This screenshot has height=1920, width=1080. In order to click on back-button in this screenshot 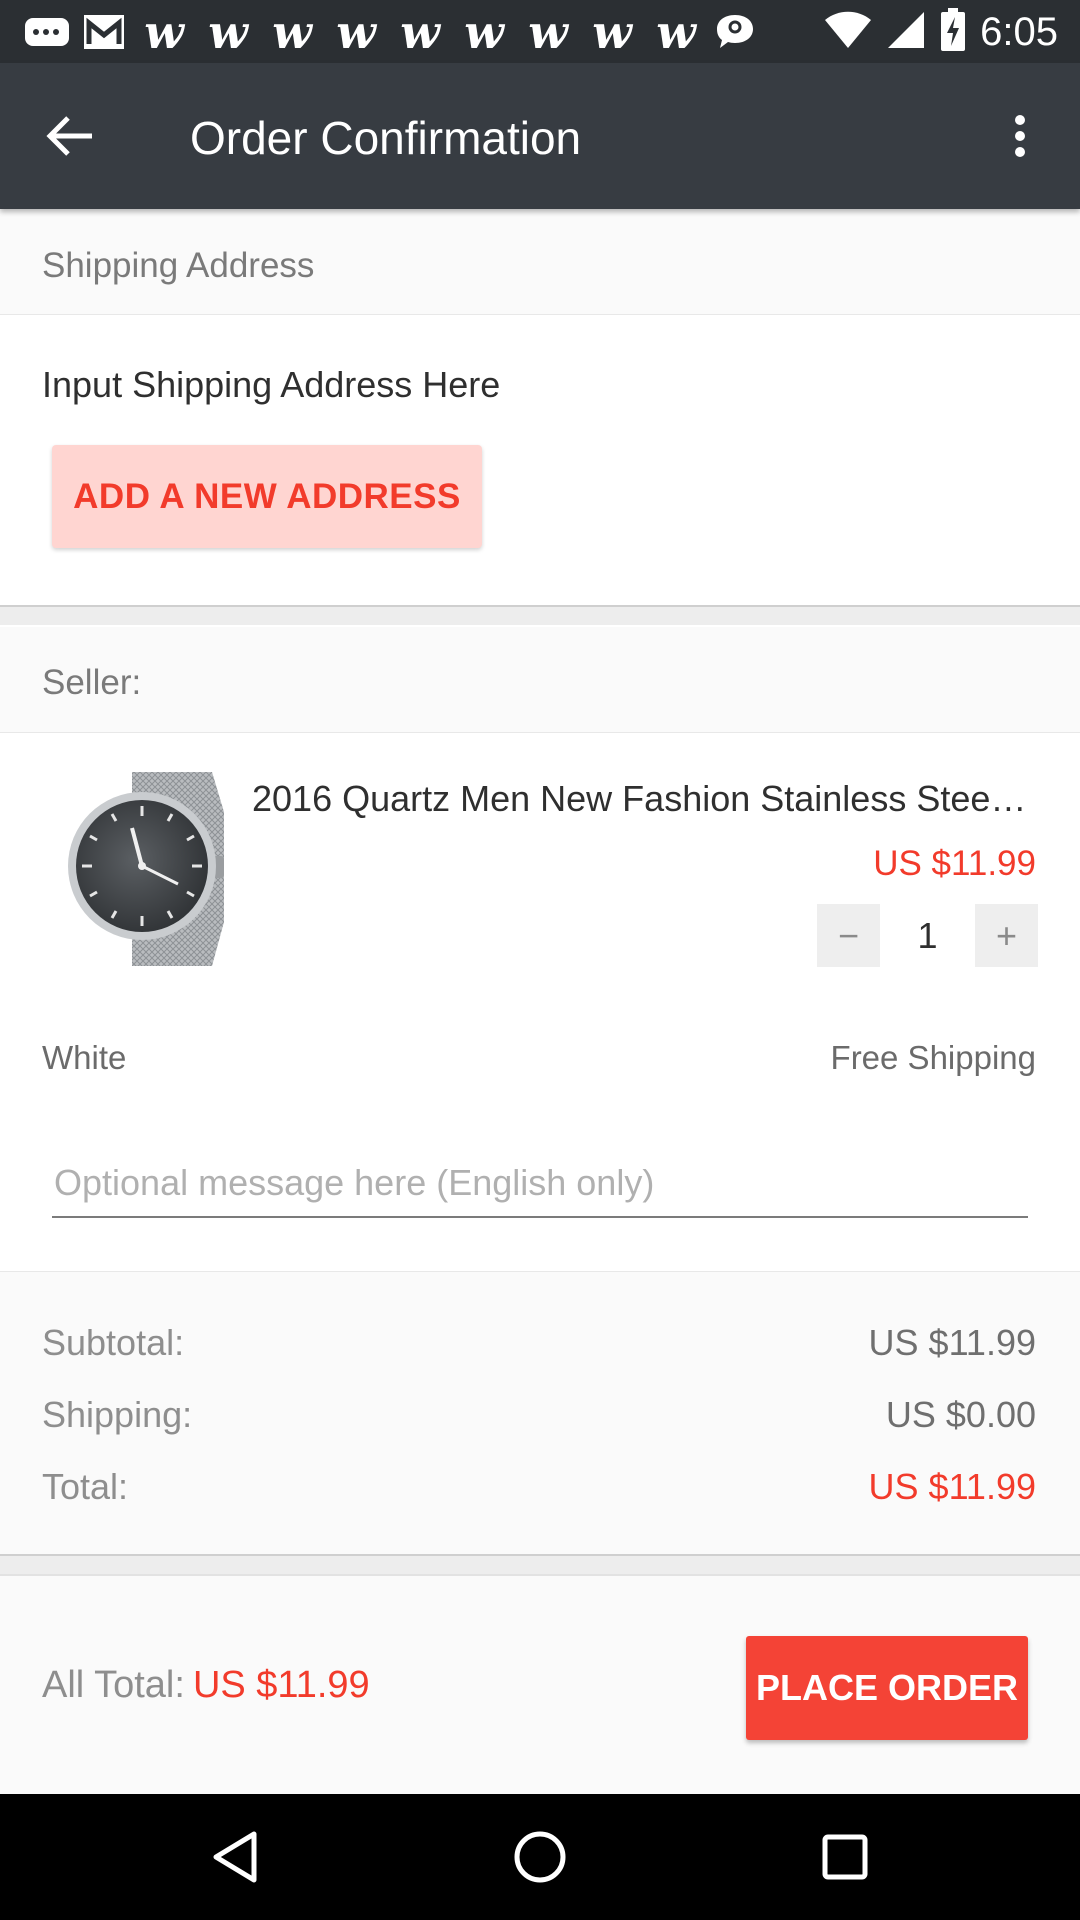, I will do `click(70, 136)`.